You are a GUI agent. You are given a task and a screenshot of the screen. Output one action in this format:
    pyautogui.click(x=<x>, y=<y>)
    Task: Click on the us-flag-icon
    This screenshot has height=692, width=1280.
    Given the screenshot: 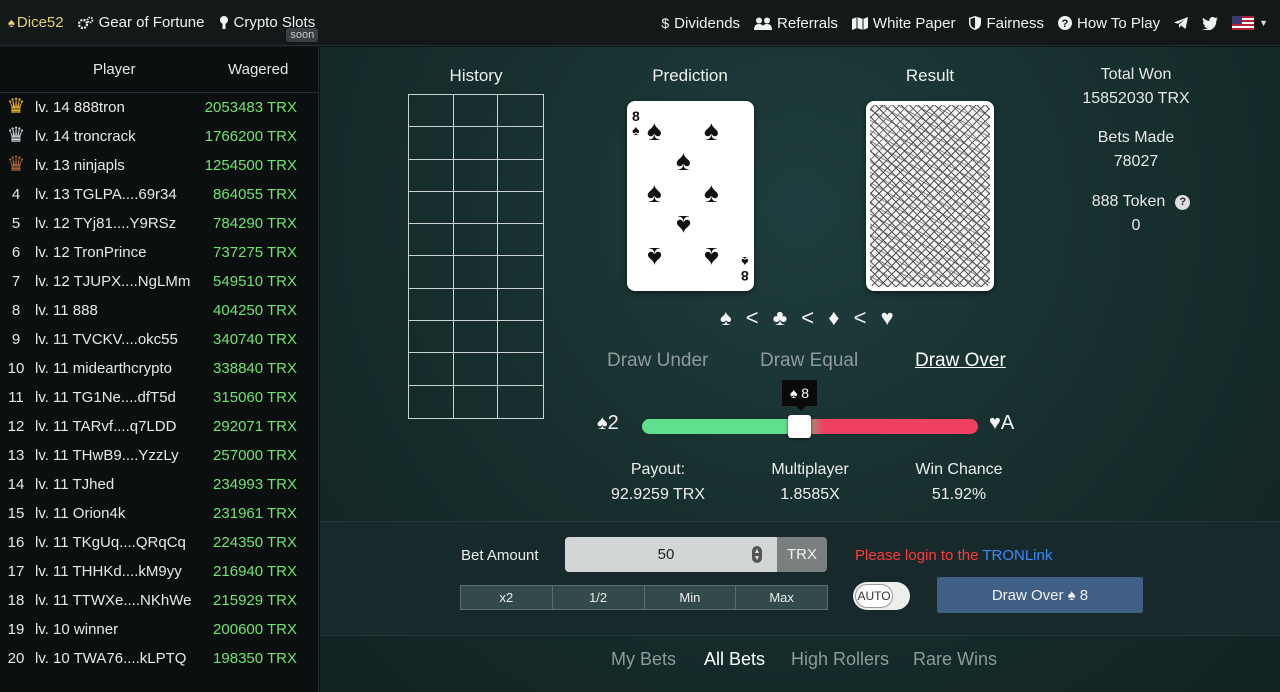 What is the action you would take?
    pyautogui.click(x=1243, y=23)
    